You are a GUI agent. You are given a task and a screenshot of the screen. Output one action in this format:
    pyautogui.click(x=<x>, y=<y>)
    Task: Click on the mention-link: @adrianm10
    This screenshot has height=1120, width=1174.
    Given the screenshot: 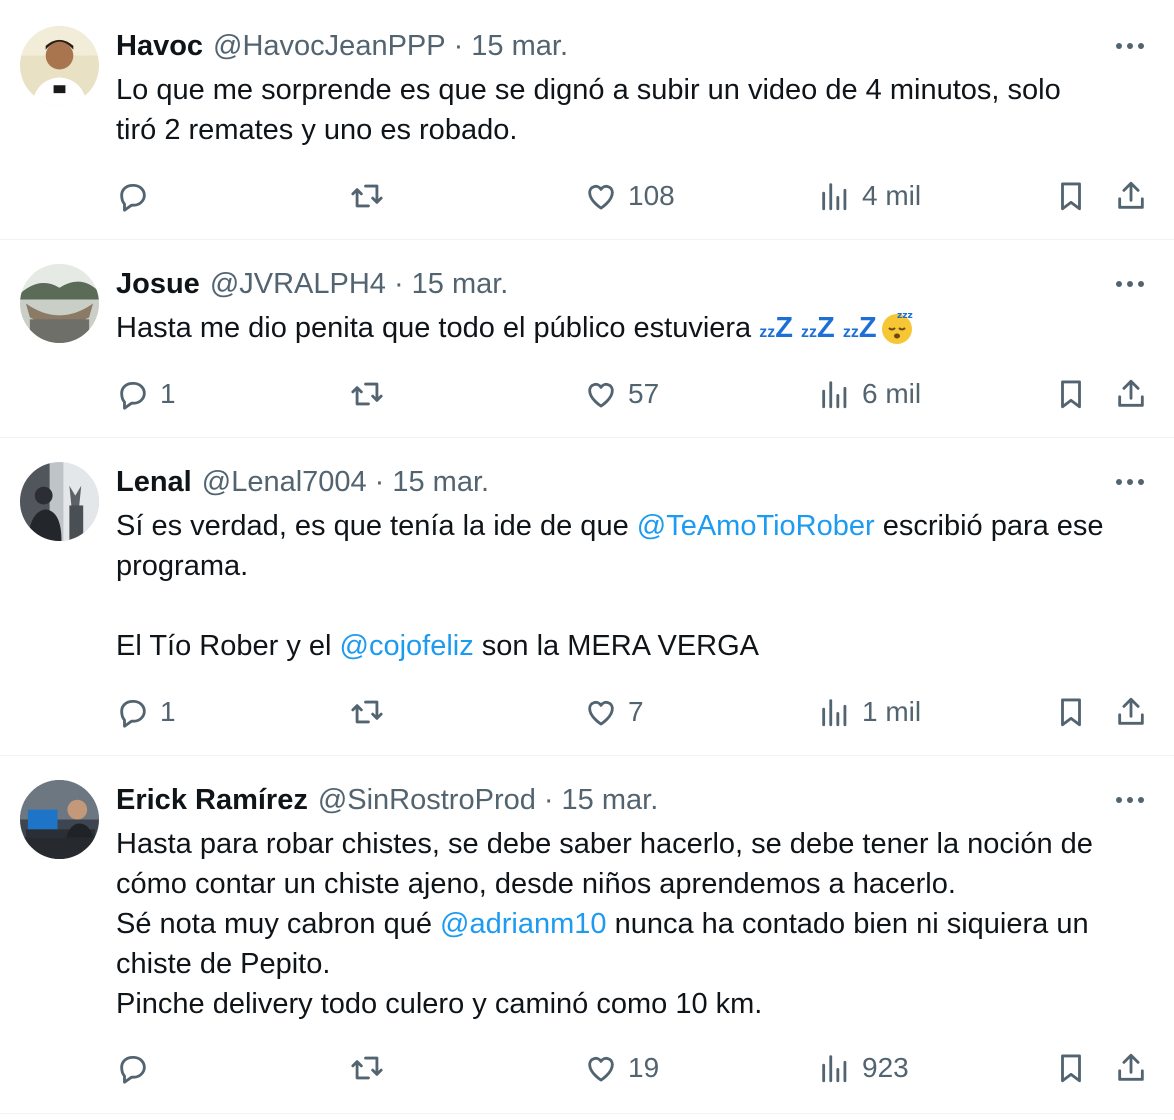 What is the action you would take?
    pyautogui.click(x=523, y=924)
    